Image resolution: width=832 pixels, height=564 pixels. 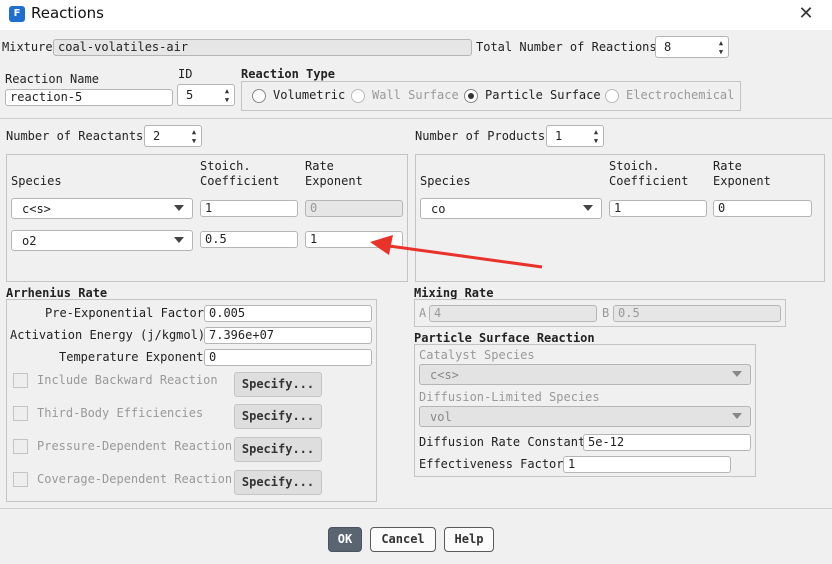 I want to click on products-stoich-header-1: Stoich., so click(x=634, y=166).